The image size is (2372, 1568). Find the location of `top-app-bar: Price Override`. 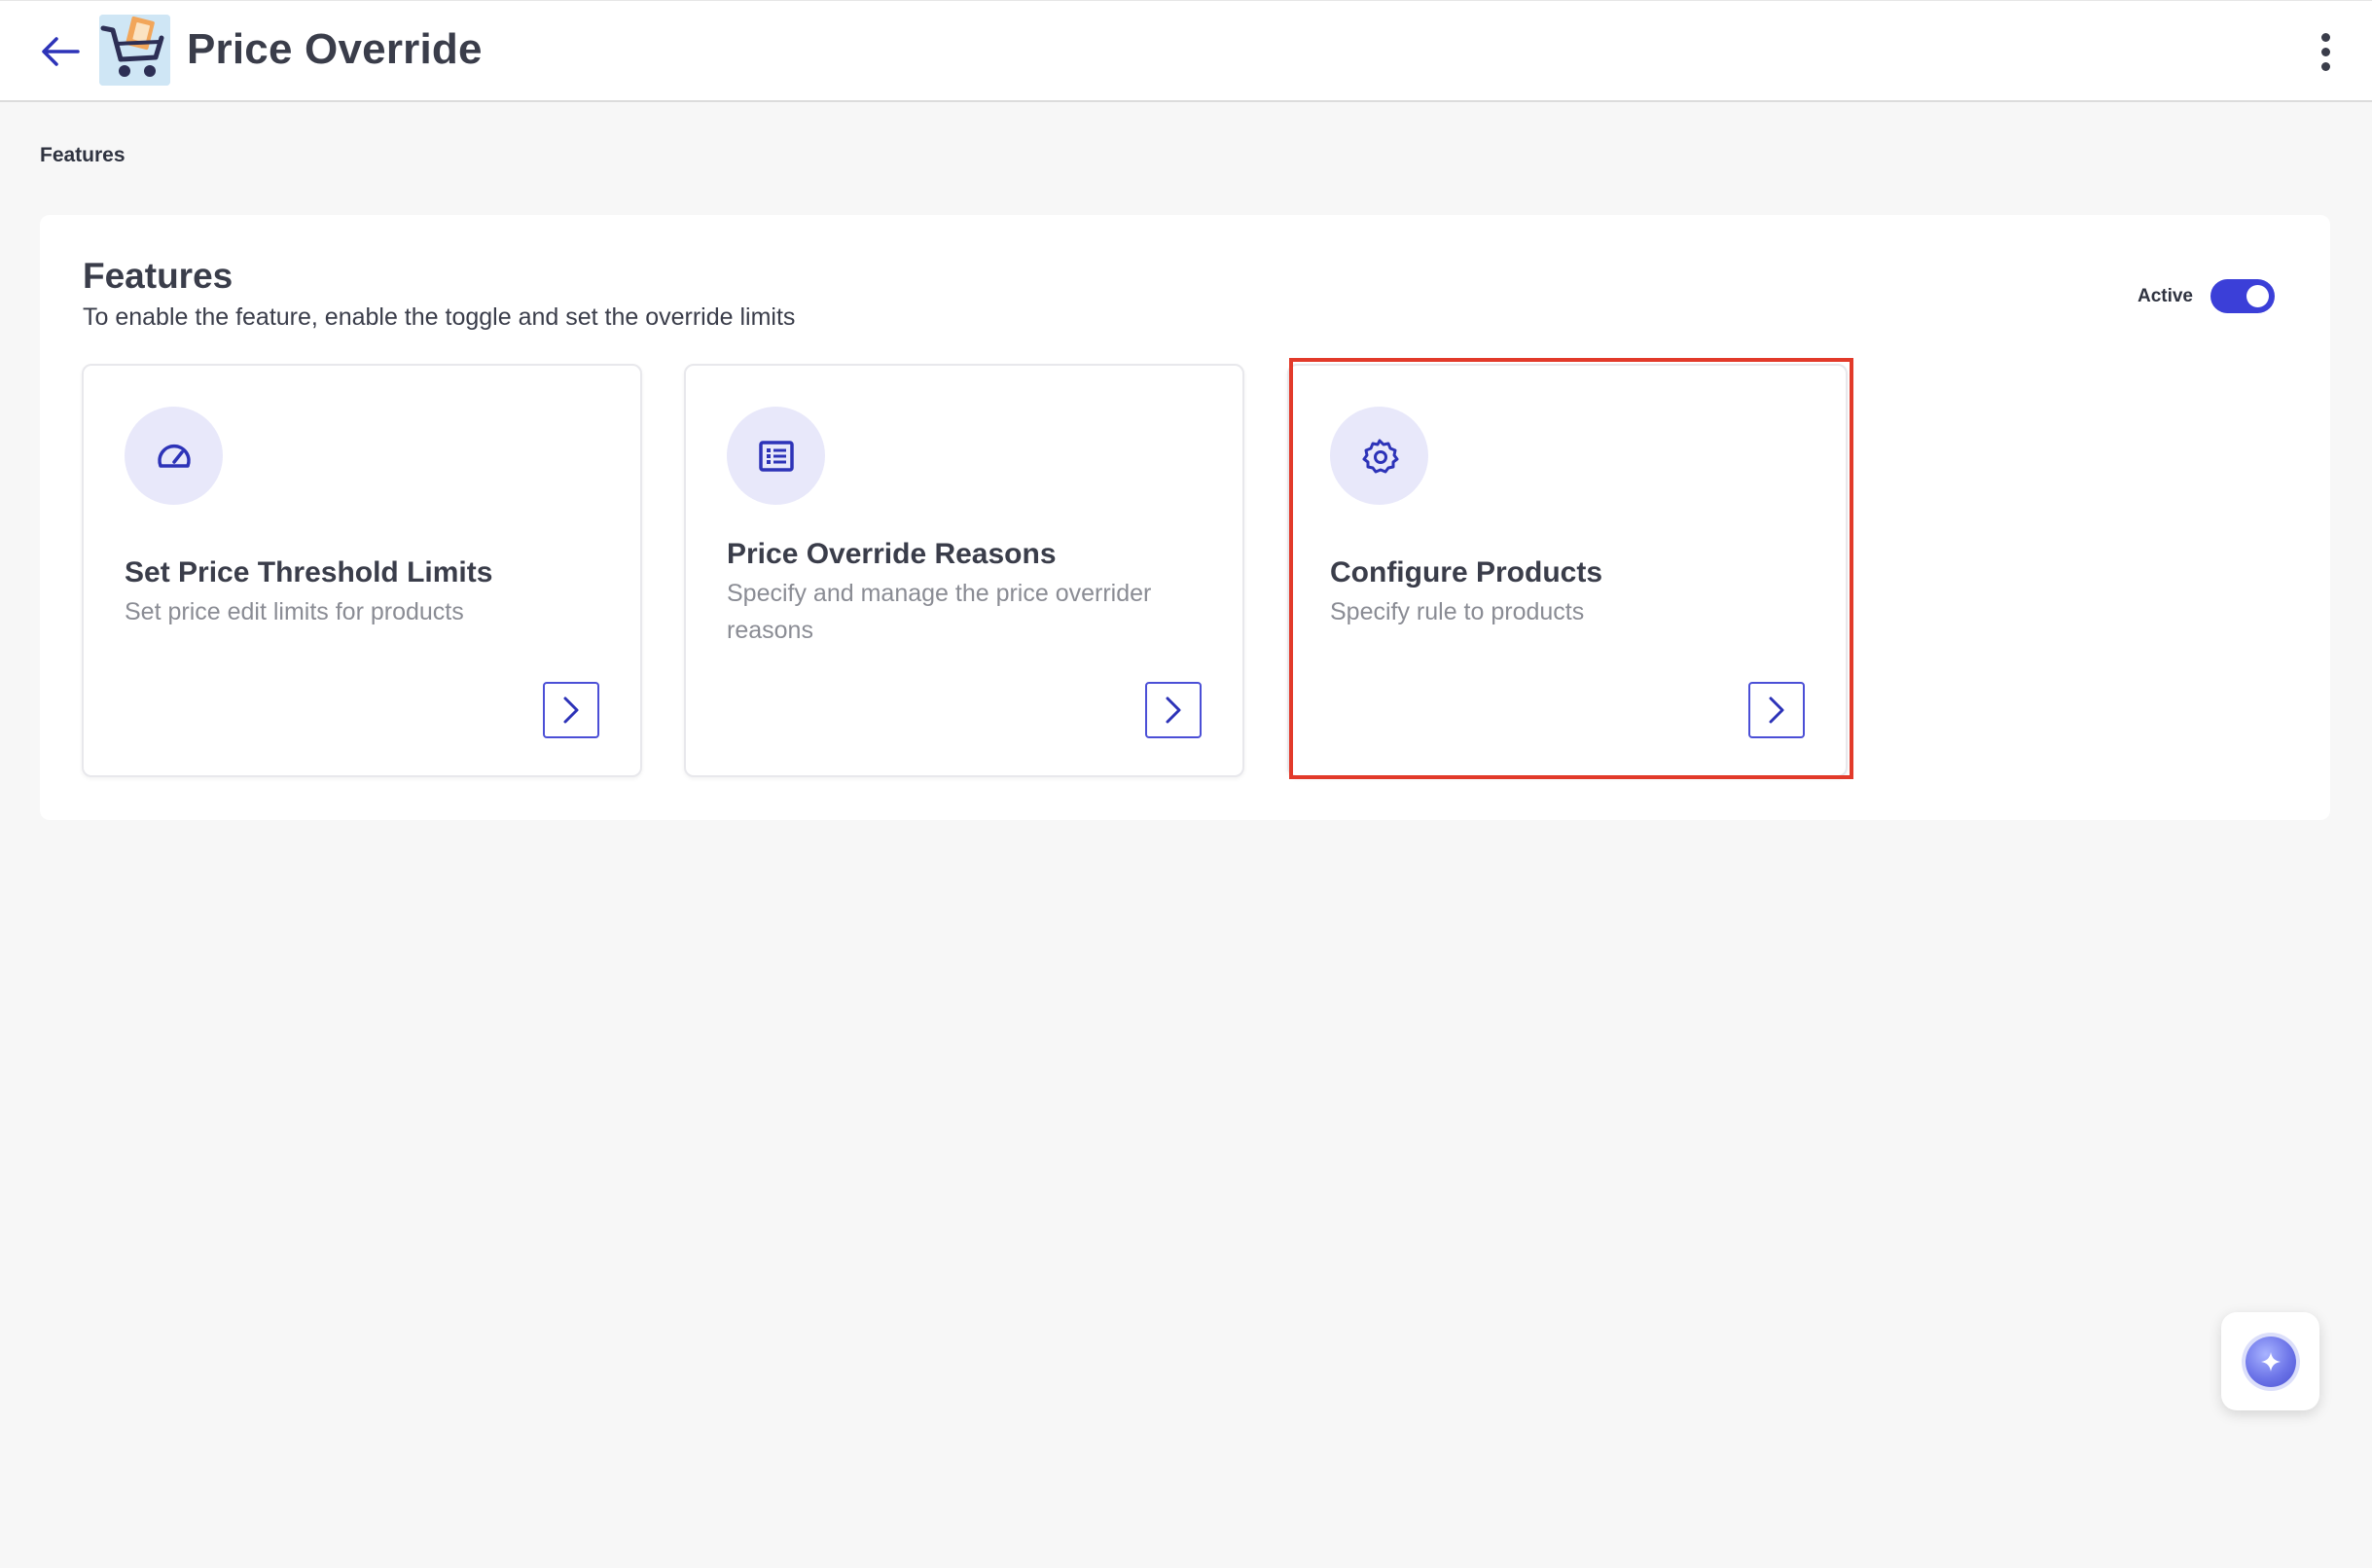

top-app-bar: Price Override is located at coordinates (1186, 51).